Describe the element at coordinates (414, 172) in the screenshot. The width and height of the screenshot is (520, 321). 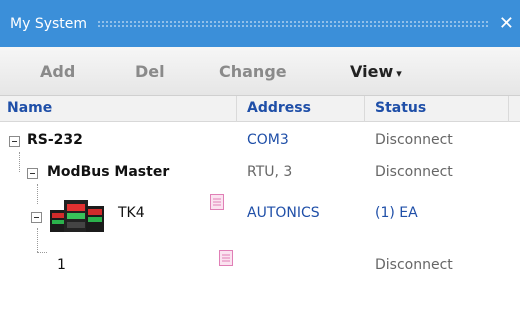
I see `modbus-status: Disconnect` at that location.